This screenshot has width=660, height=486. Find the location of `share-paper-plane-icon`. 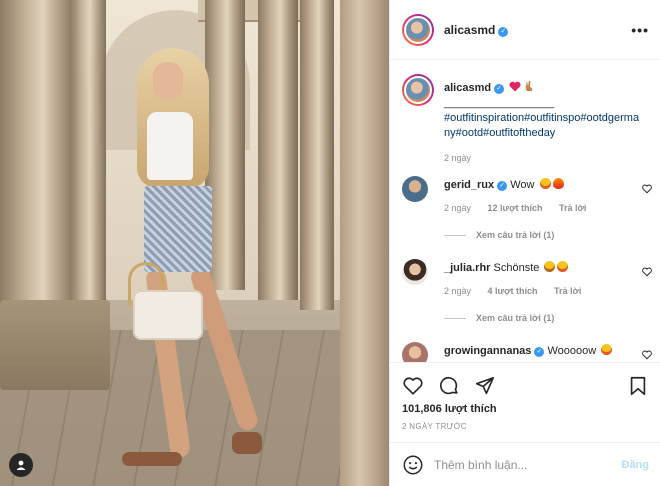

share-paper-plane-icon is located at coordinates (485, 386).